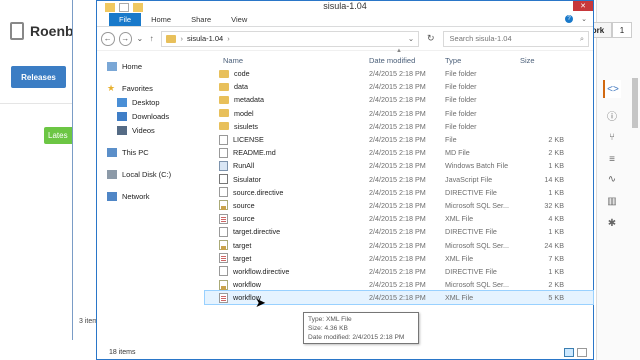  I want to click on file-name-cell: workflow.directive, so click(287, 271).